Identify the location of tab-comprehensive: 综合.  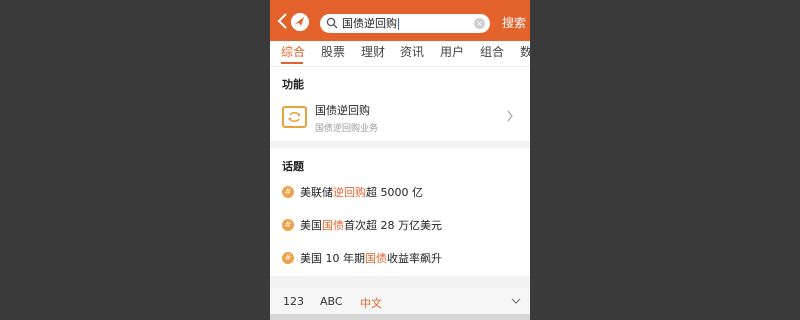
(293, 52).